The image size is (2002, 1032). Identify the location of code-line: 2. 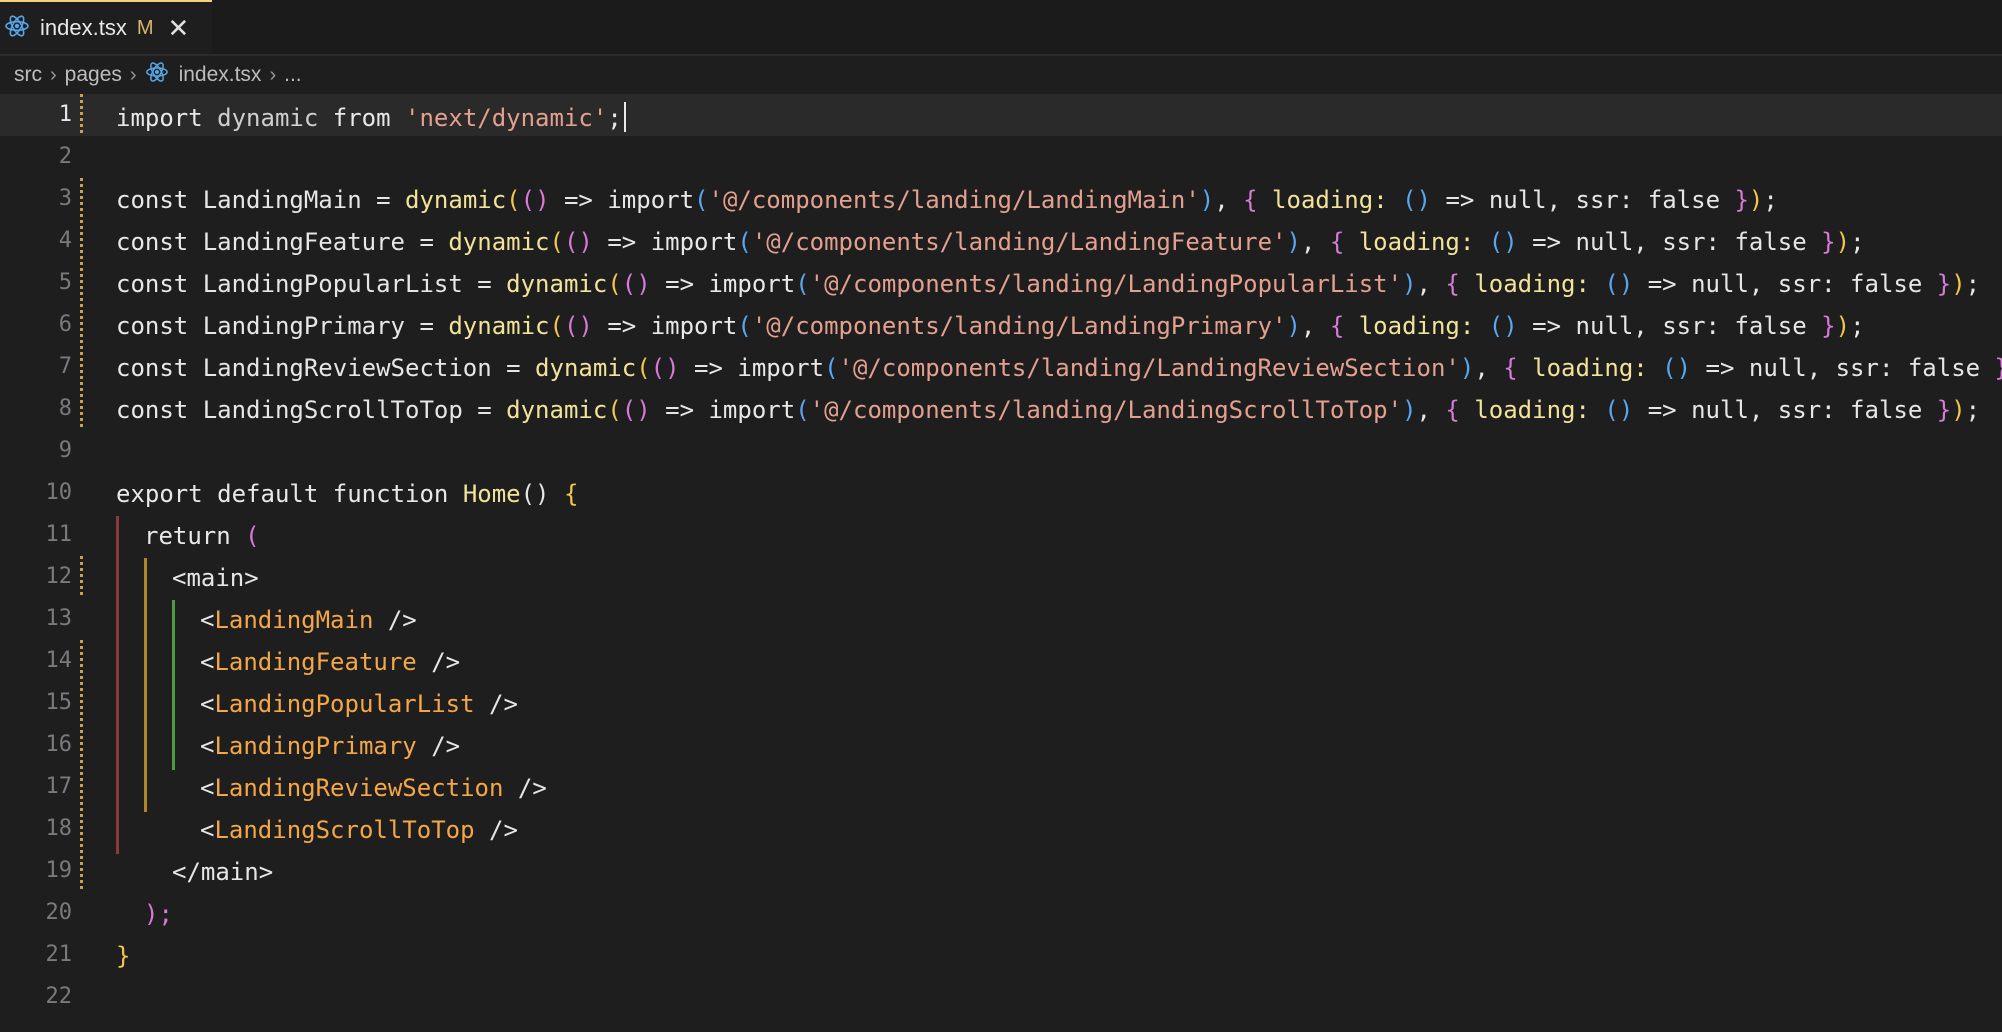
(1001, 157).